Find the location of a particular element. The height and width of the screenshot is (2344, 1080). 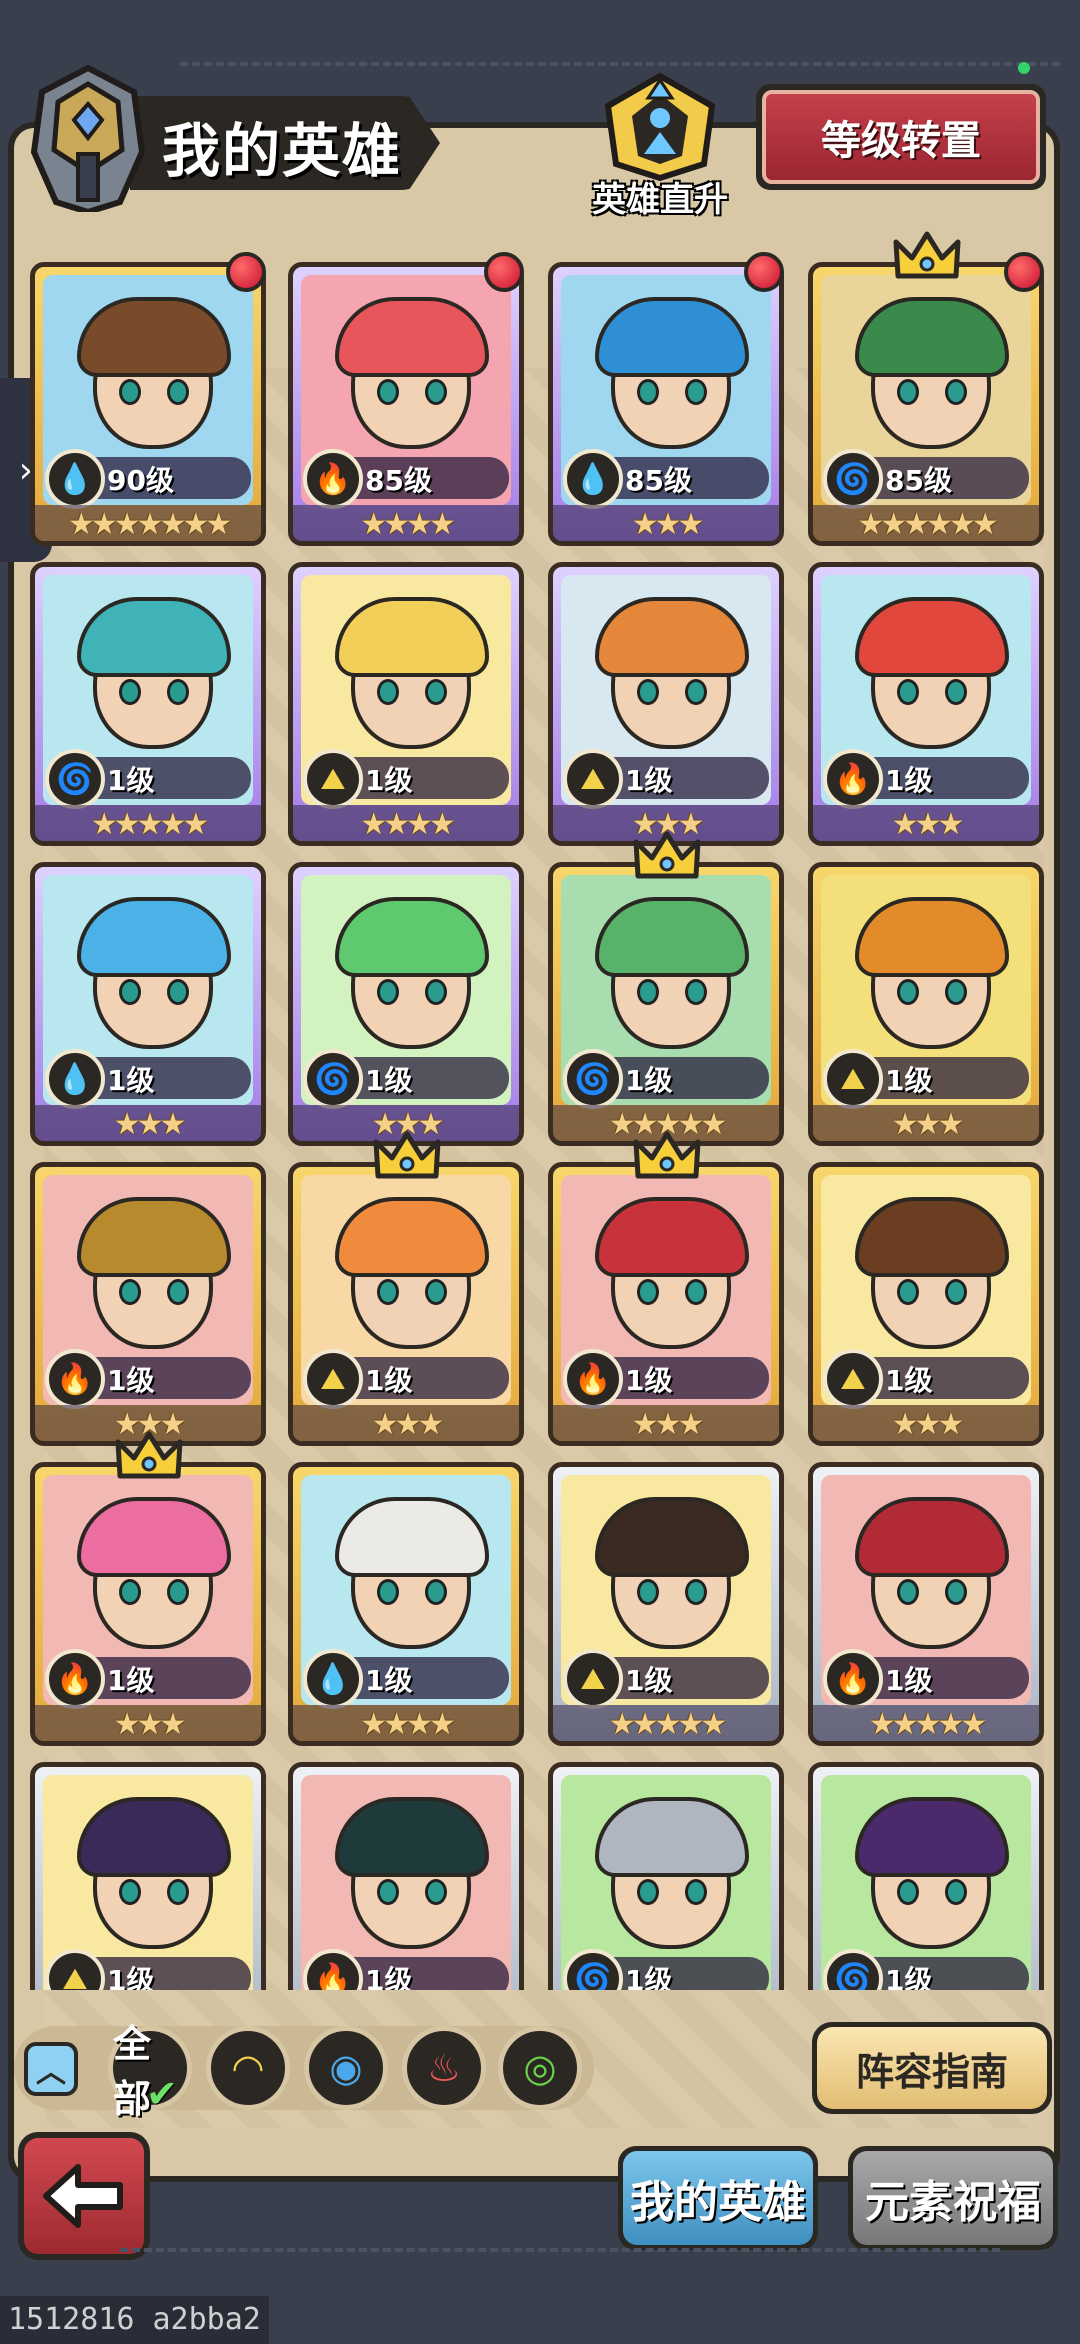

level-transfer-button: 等级转置 is located at coordinates (901, 137).